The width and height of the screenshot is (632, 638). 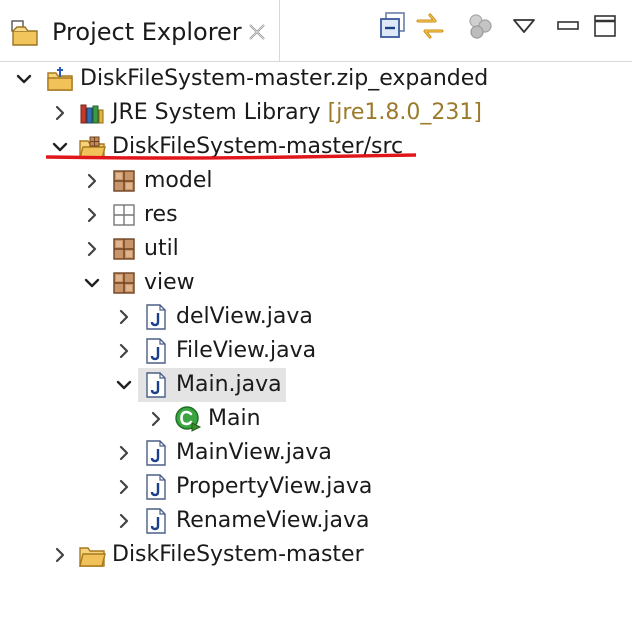 I want to click on tree-item-label: PropertyView.java, so click(x=274, y=486).